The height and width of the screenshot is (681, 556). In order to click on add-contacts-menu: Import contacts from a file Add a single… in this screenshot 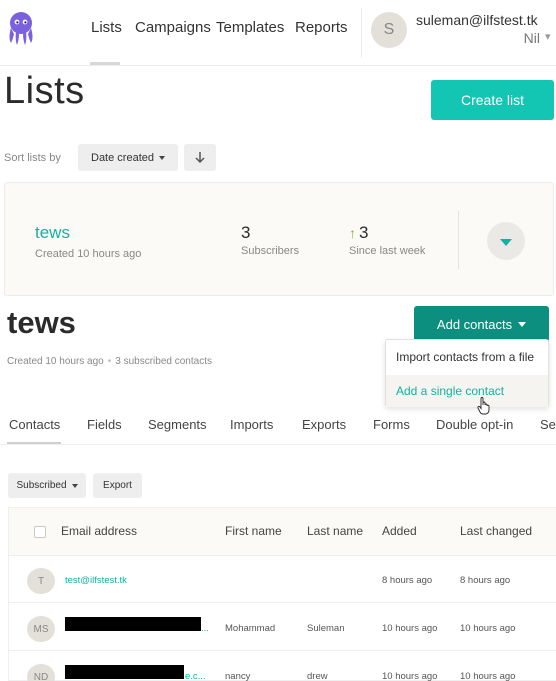, I will do `click(467, 373)`.